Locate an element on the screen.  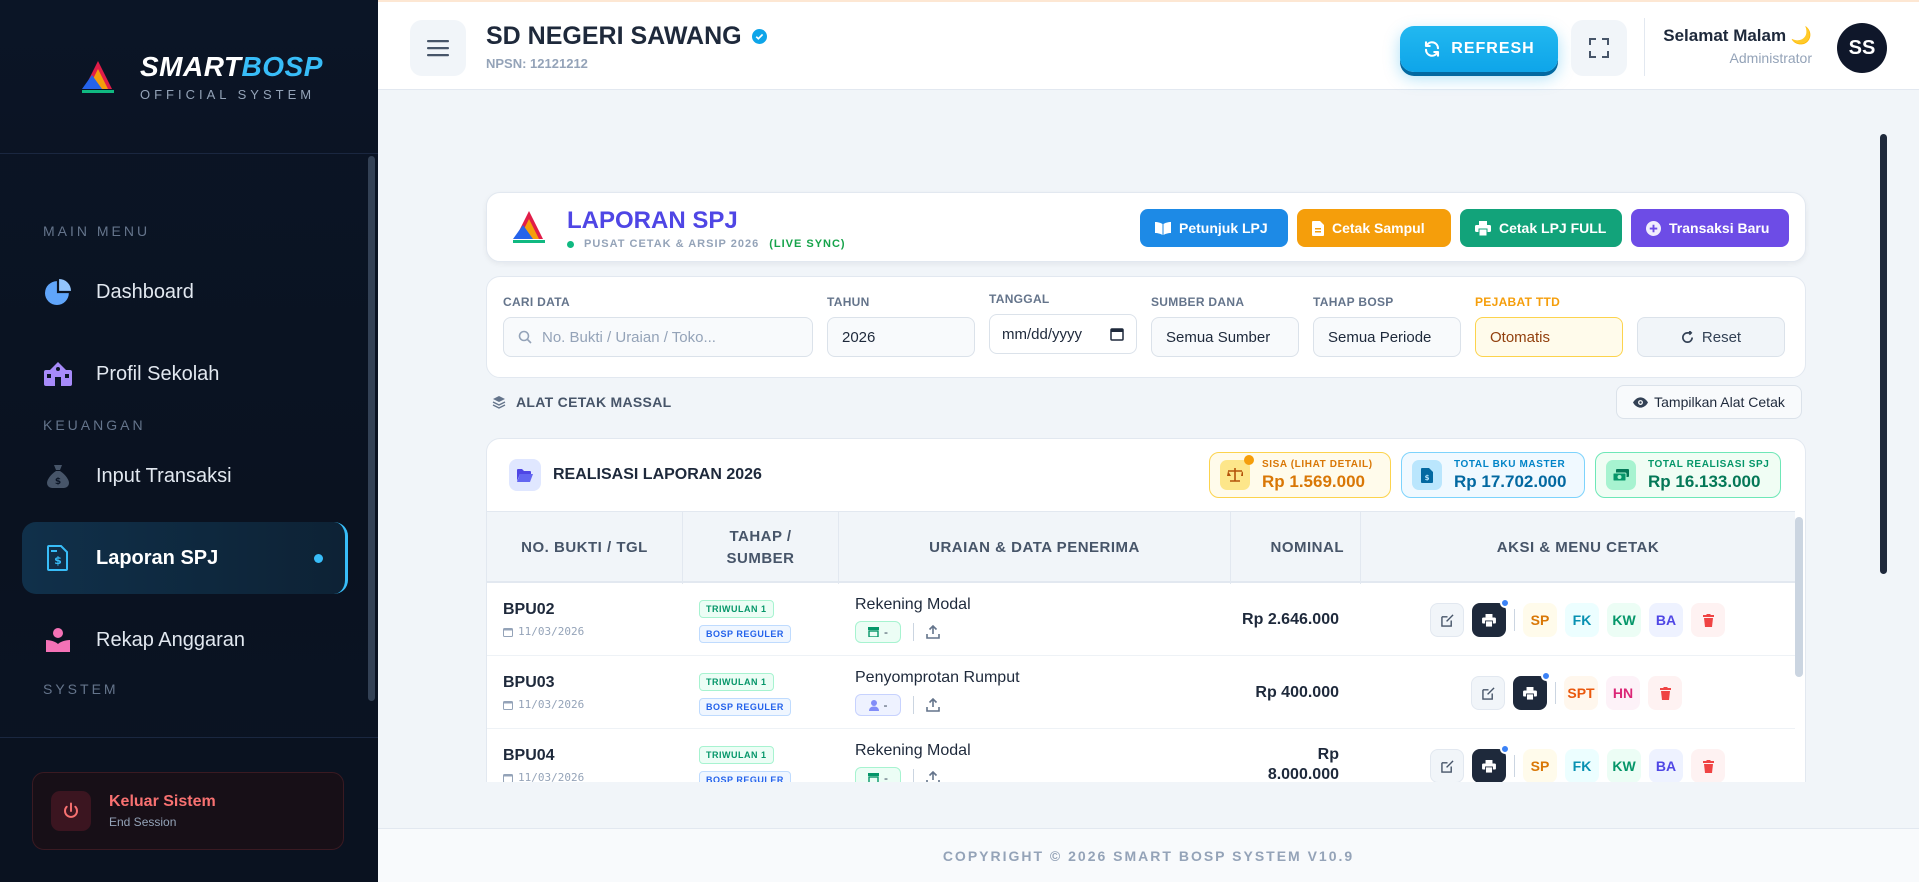
bukti-number: BPU04 is located at coordinates (529, 755).